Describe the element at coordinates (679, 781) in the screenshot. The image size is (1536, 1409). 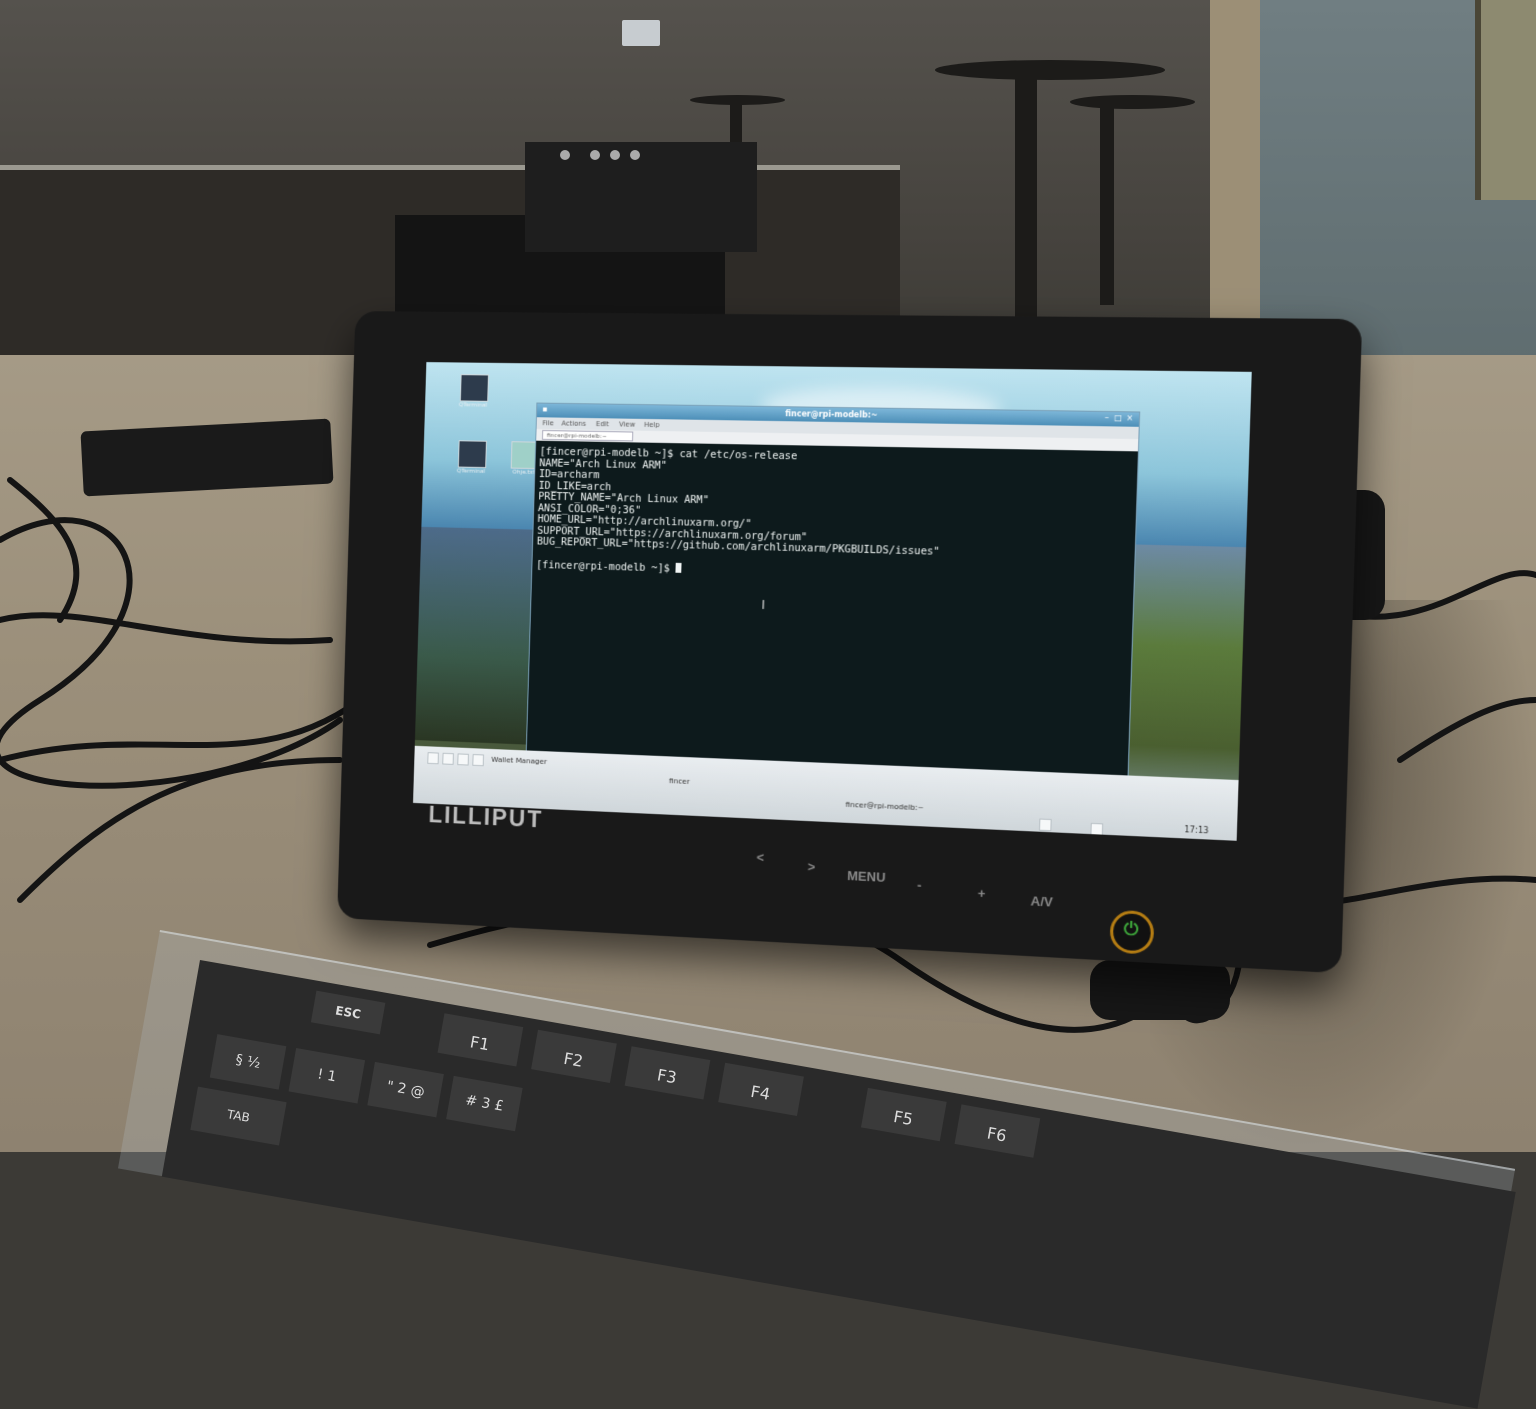
I see `taskbar-fincer: fincer` at that location.